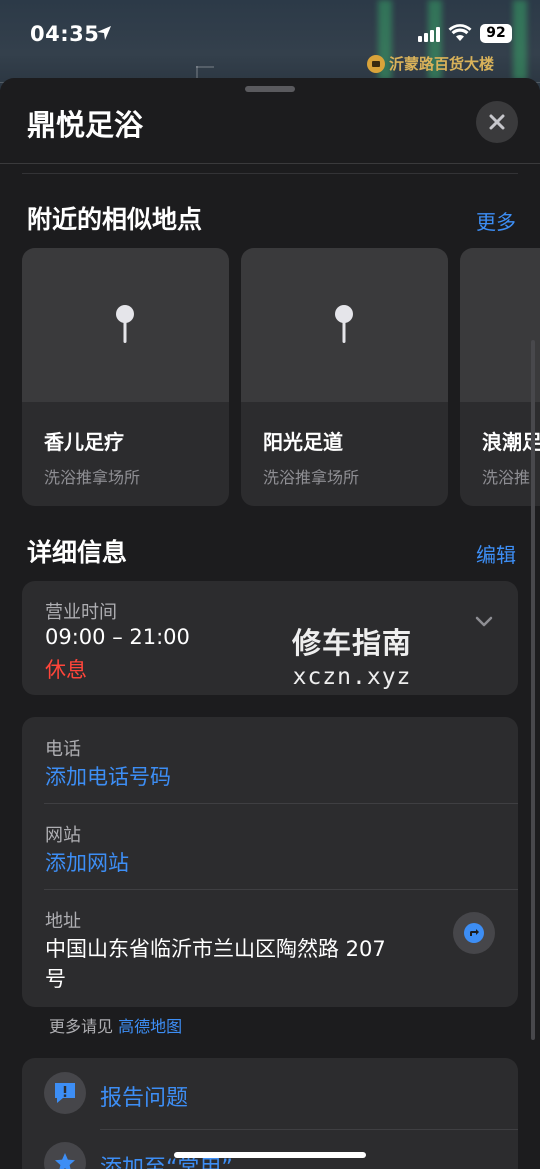 The height and width of the screenshot is (1169, 540). I want to click on nearby-card: 阳光足道 洗浴推拿场所, so click(344, 377).